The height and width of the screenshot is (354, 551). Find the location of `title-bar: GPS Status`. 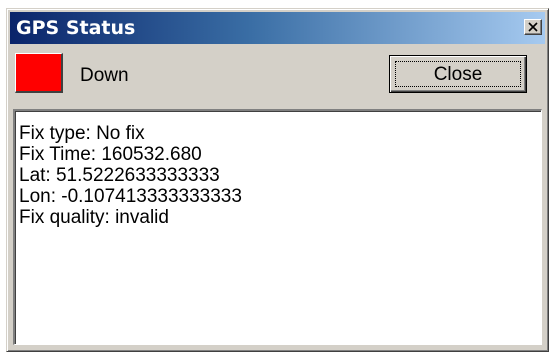

title-bar: GPS Status is located at coordinates (277, 28).